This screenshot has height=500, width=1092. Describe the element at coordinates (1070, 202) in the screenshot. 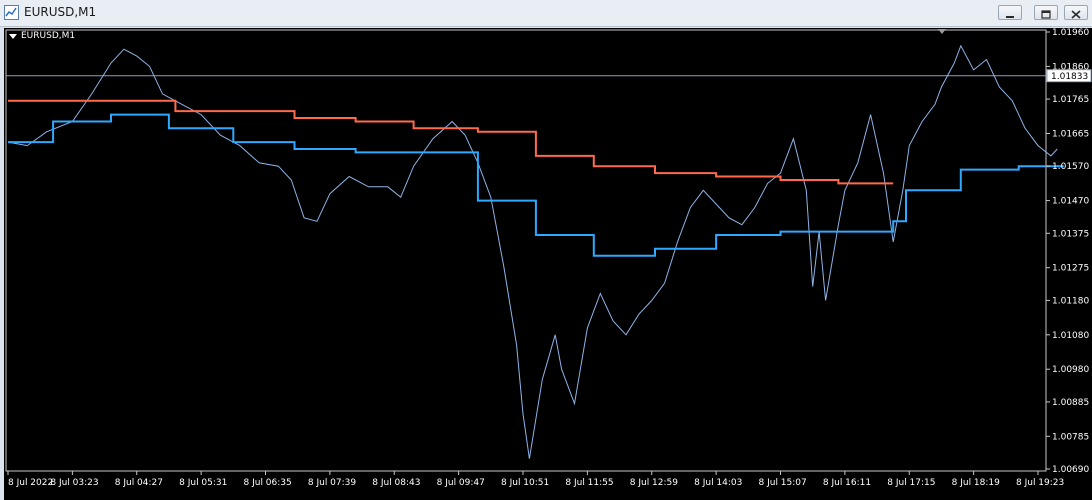

I see `y-tick-label: 1.01470` at that location.